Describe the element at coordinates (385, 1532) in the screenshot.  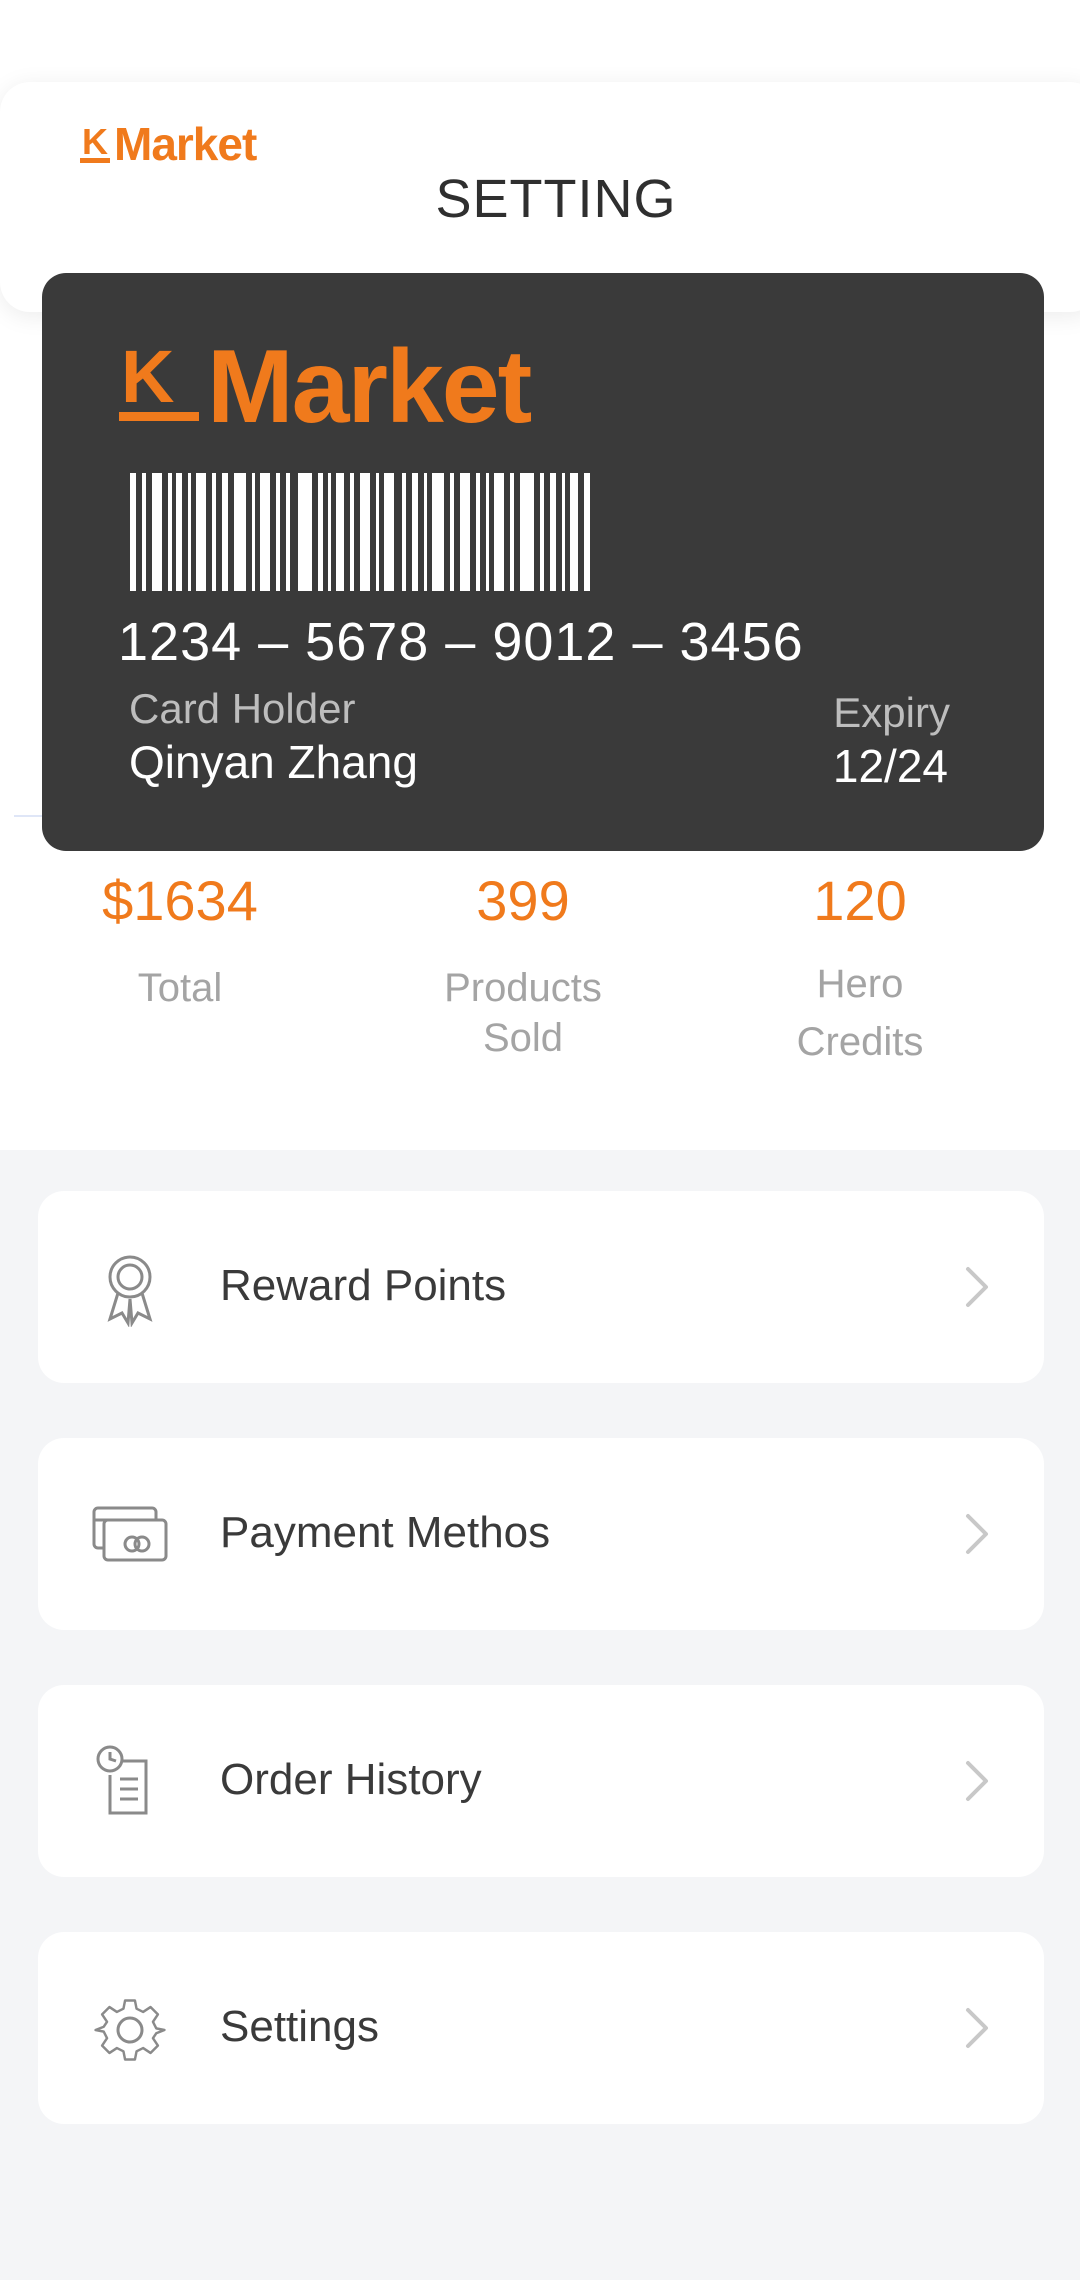
I see `menu-label-payment-methods: Payment Methos` at that location.